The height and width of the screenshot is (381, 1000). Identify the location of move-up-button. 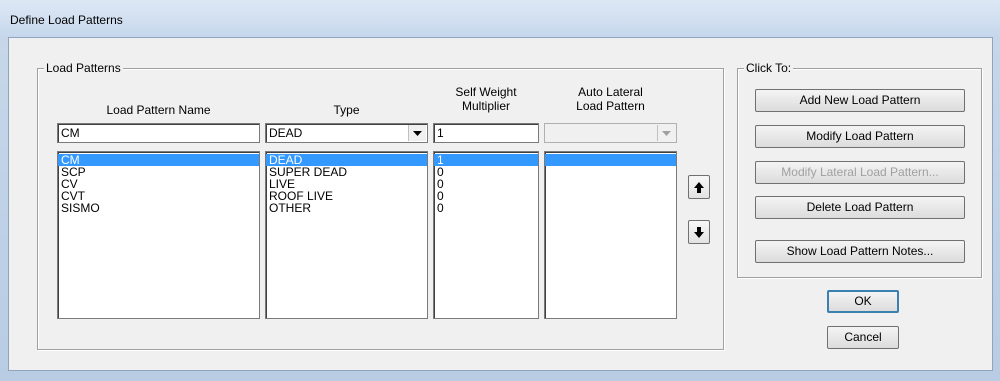
(699, 187).